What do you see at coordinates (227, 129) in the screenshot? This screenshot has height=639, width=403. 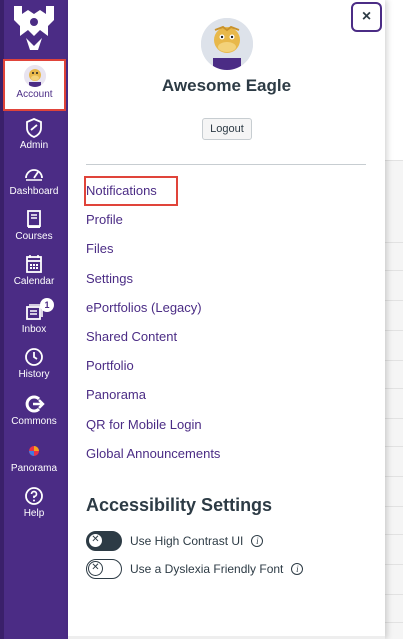 I see `logout-button: Logout` at bounding box center [227, 129].